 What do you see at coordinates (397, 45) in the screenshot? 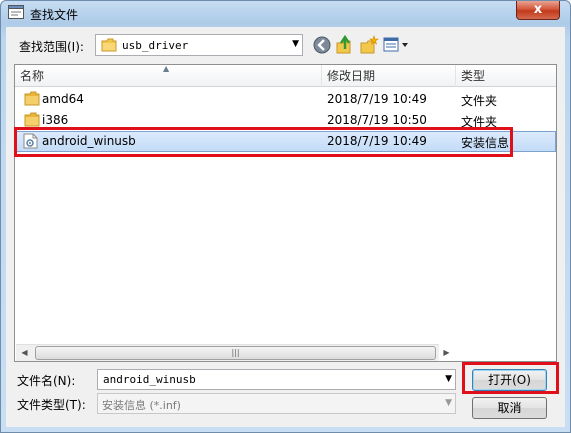
I see `view-menu-icon` at bounding box center [397, 45].